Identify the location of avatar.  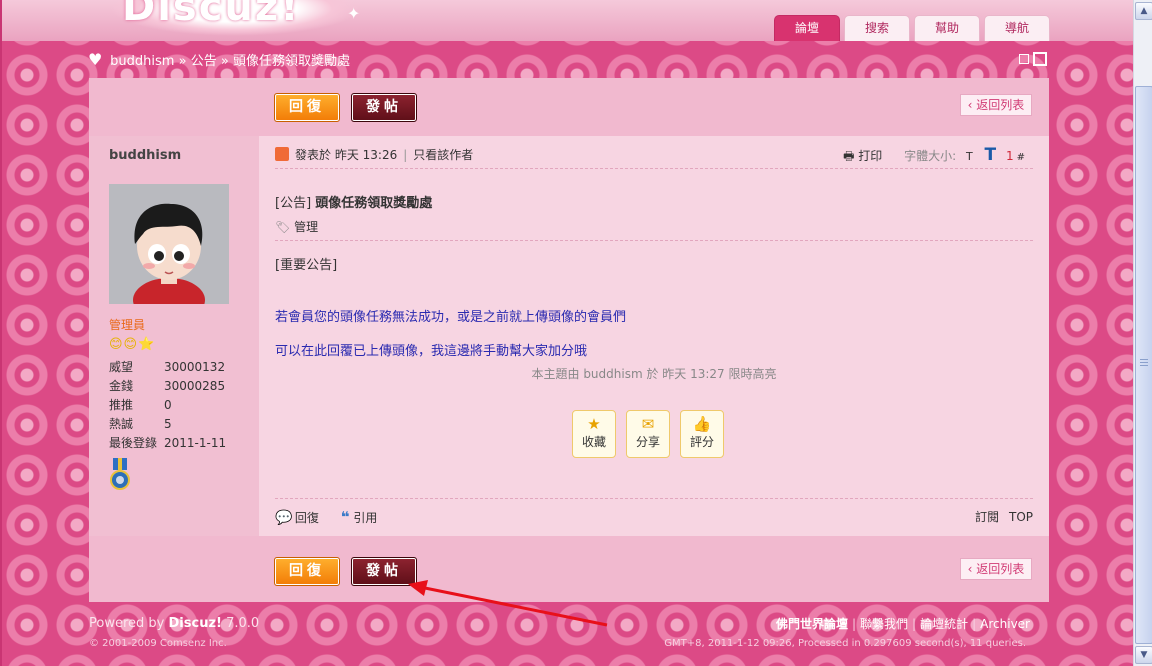
(169, 244).